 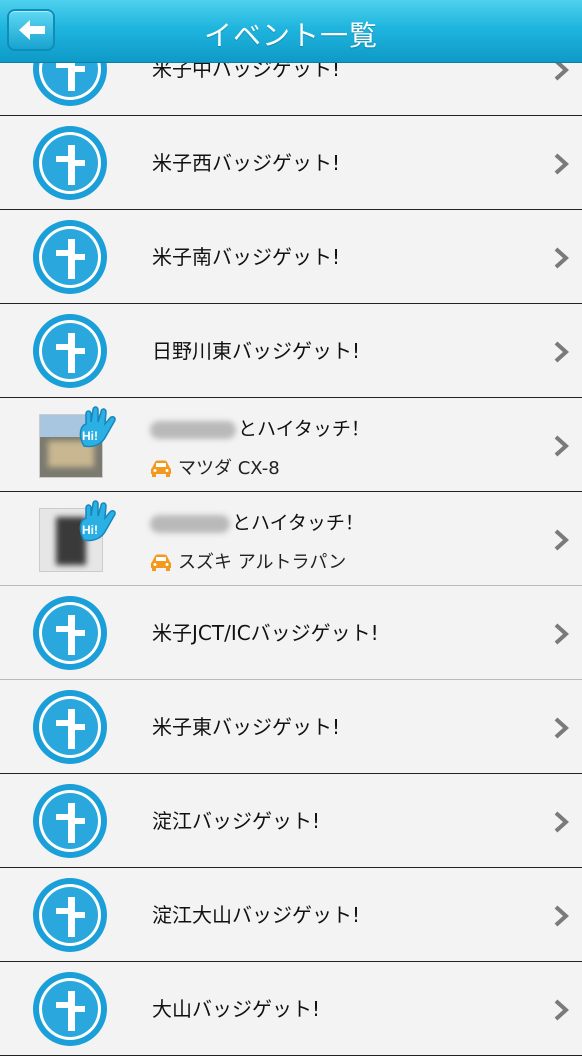 I want to click on item-label: 米子東バッジゲット!, so click(x=246, y=727).